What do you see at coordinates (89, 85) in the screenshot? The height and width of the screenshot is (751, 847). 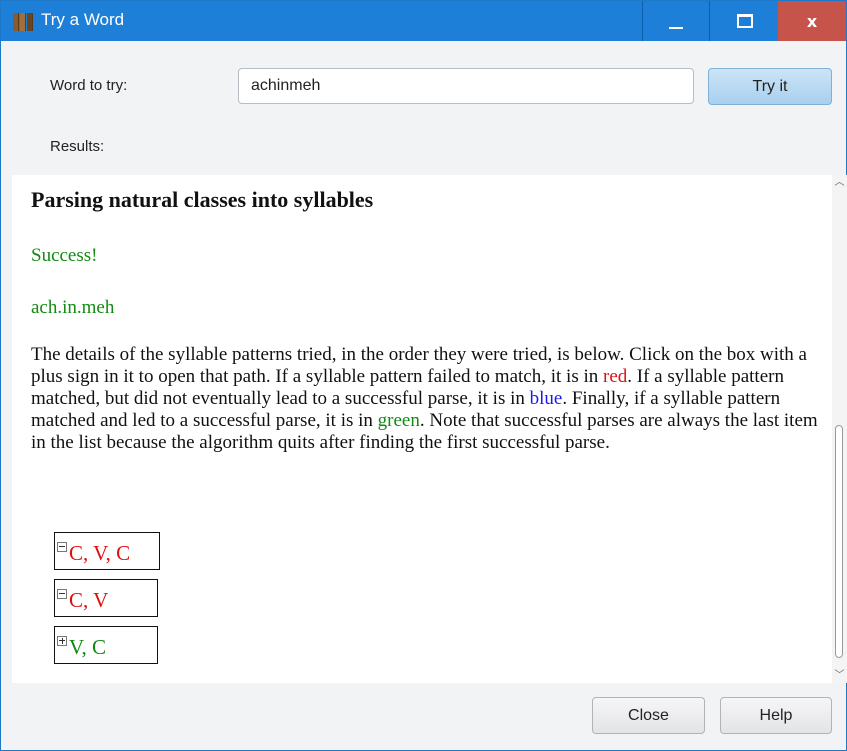 I see `word-to-try-label: Word to try:` at bounding box center [89, 85].